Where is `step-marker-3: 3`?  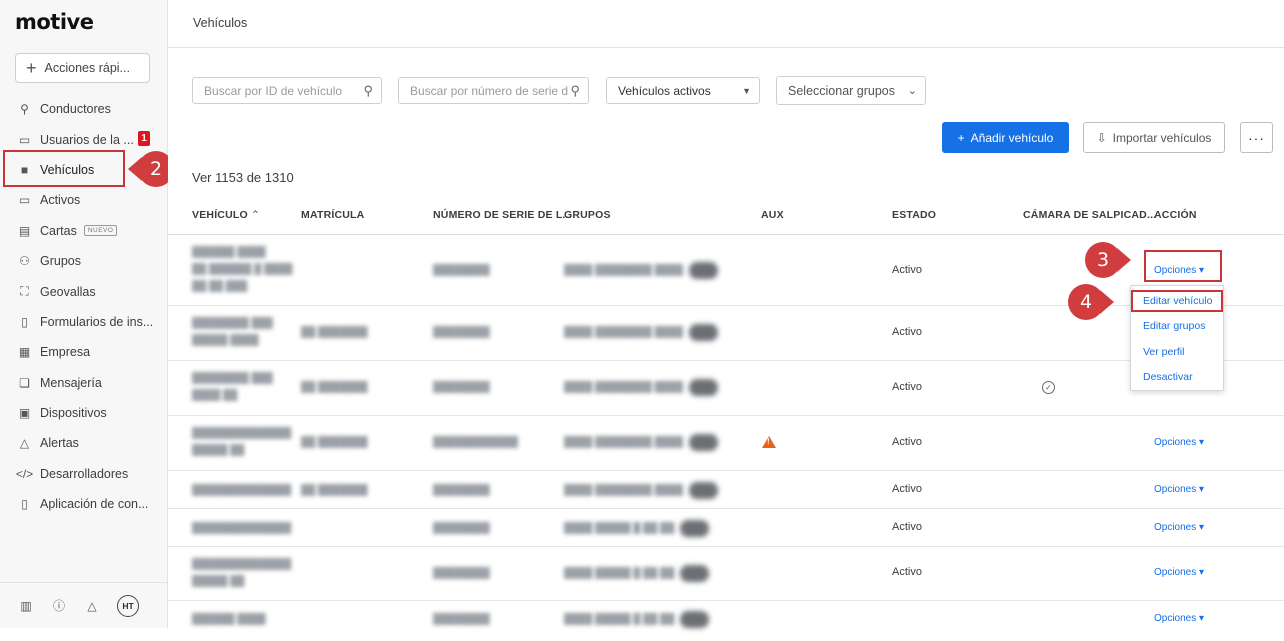 step-marker-3: 3 is located at coordinates (1108, 260).